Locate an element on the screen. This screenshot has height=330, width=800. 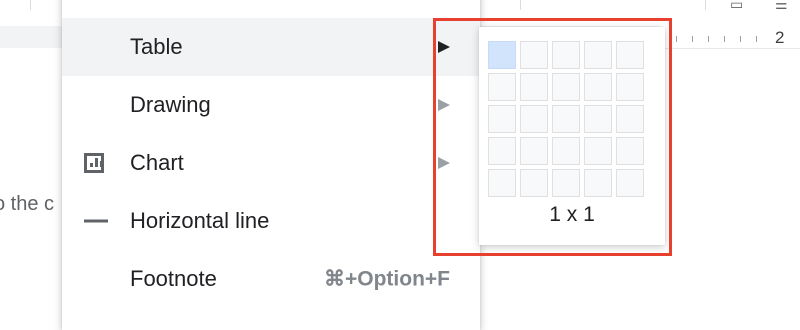
menu-item-horizontal-line: Horizontal line is located at coordinates (271, 221).